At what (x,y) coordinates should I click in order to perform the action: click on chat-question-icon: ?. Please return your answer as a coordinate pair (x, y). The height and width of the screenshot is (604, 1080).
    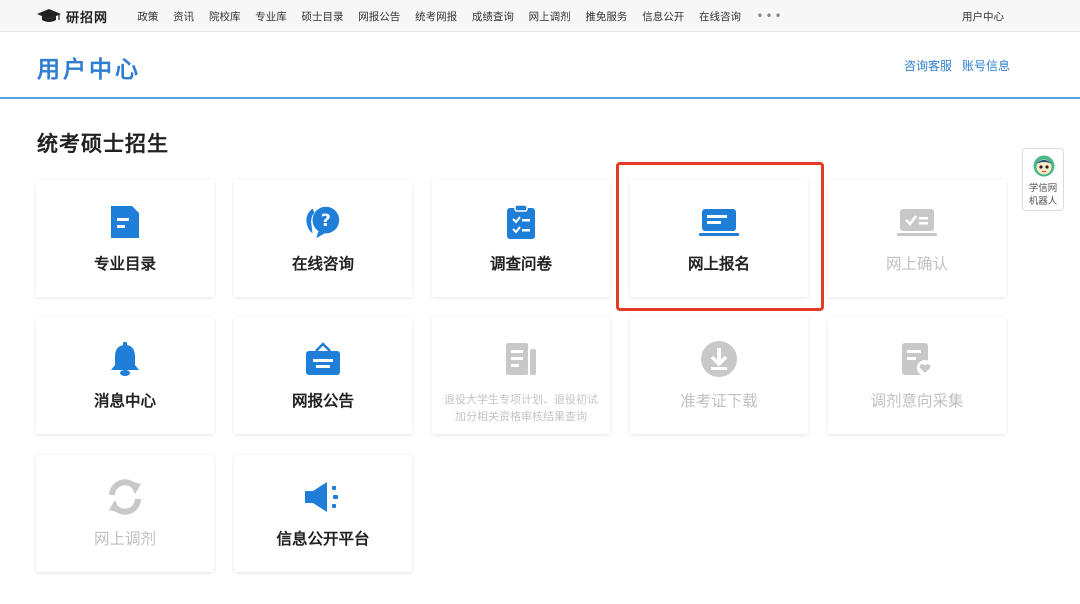
    Looking at the image, I should click on (323, 222).